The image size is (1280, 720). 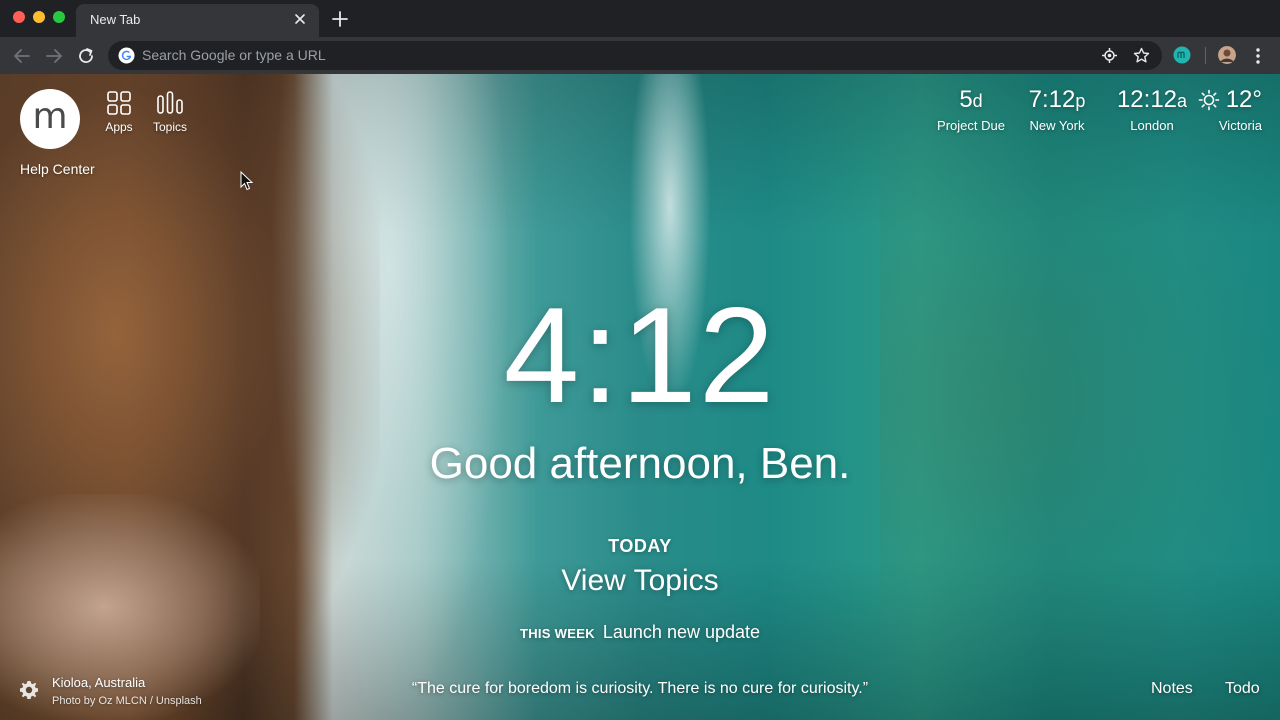 I want to click on mouse-cursor-icon, so click(x=247, y=181).